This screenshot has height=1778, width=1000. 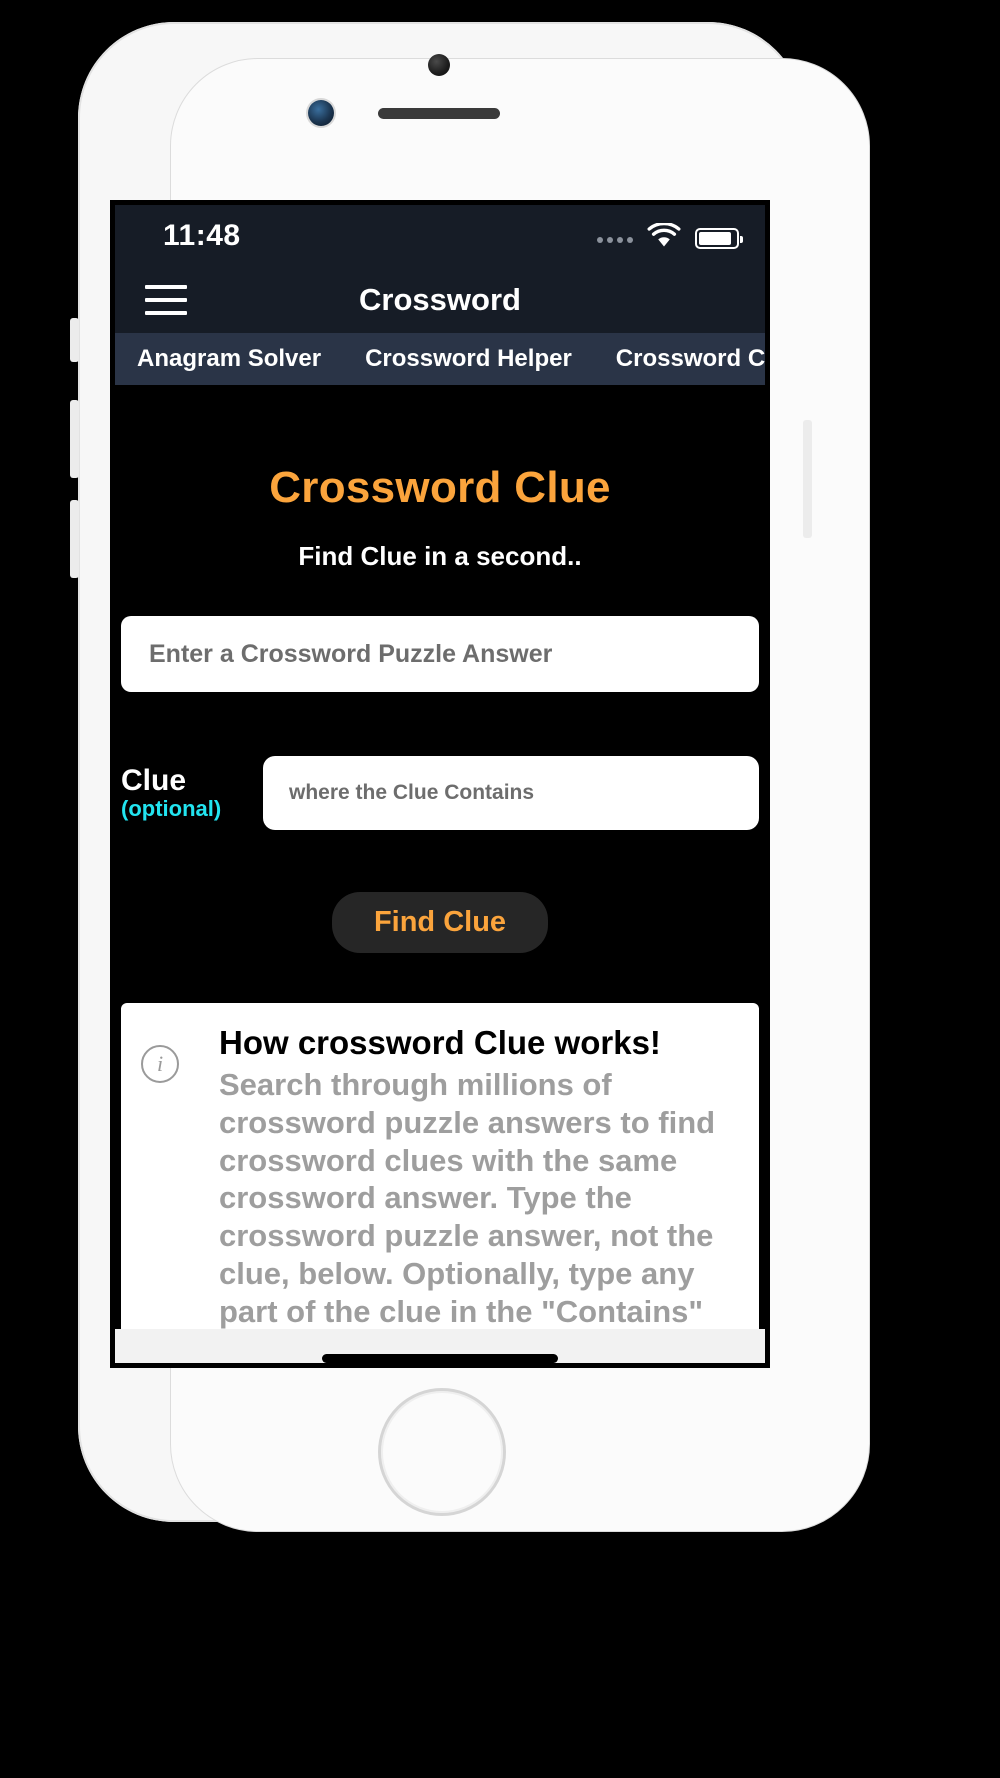 I want to click on tab-crossword-clue: Crossword Clue, so click(x=679, y=359).